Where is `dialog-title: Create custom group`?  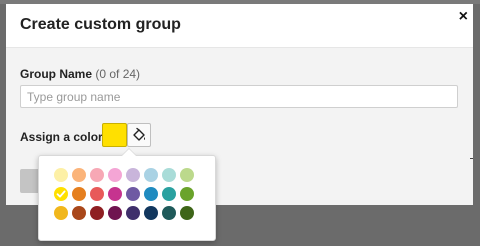
dialog-title: Create custom group is located at coordinates (100, 24).